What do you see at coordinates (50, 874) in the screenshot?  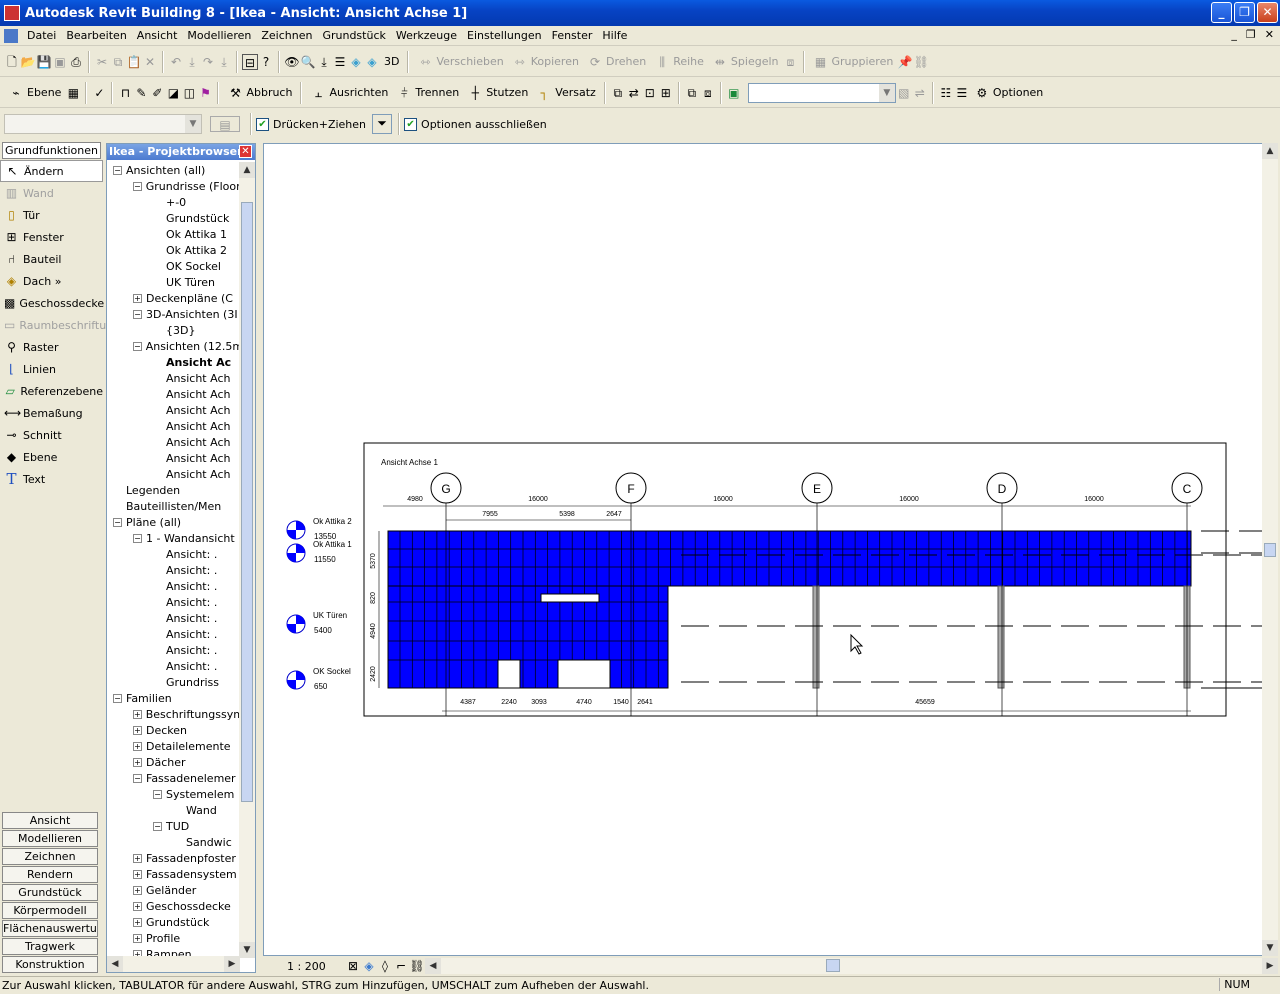 I see `tab-rendern: Rendern` at bounding box center [50, 874].